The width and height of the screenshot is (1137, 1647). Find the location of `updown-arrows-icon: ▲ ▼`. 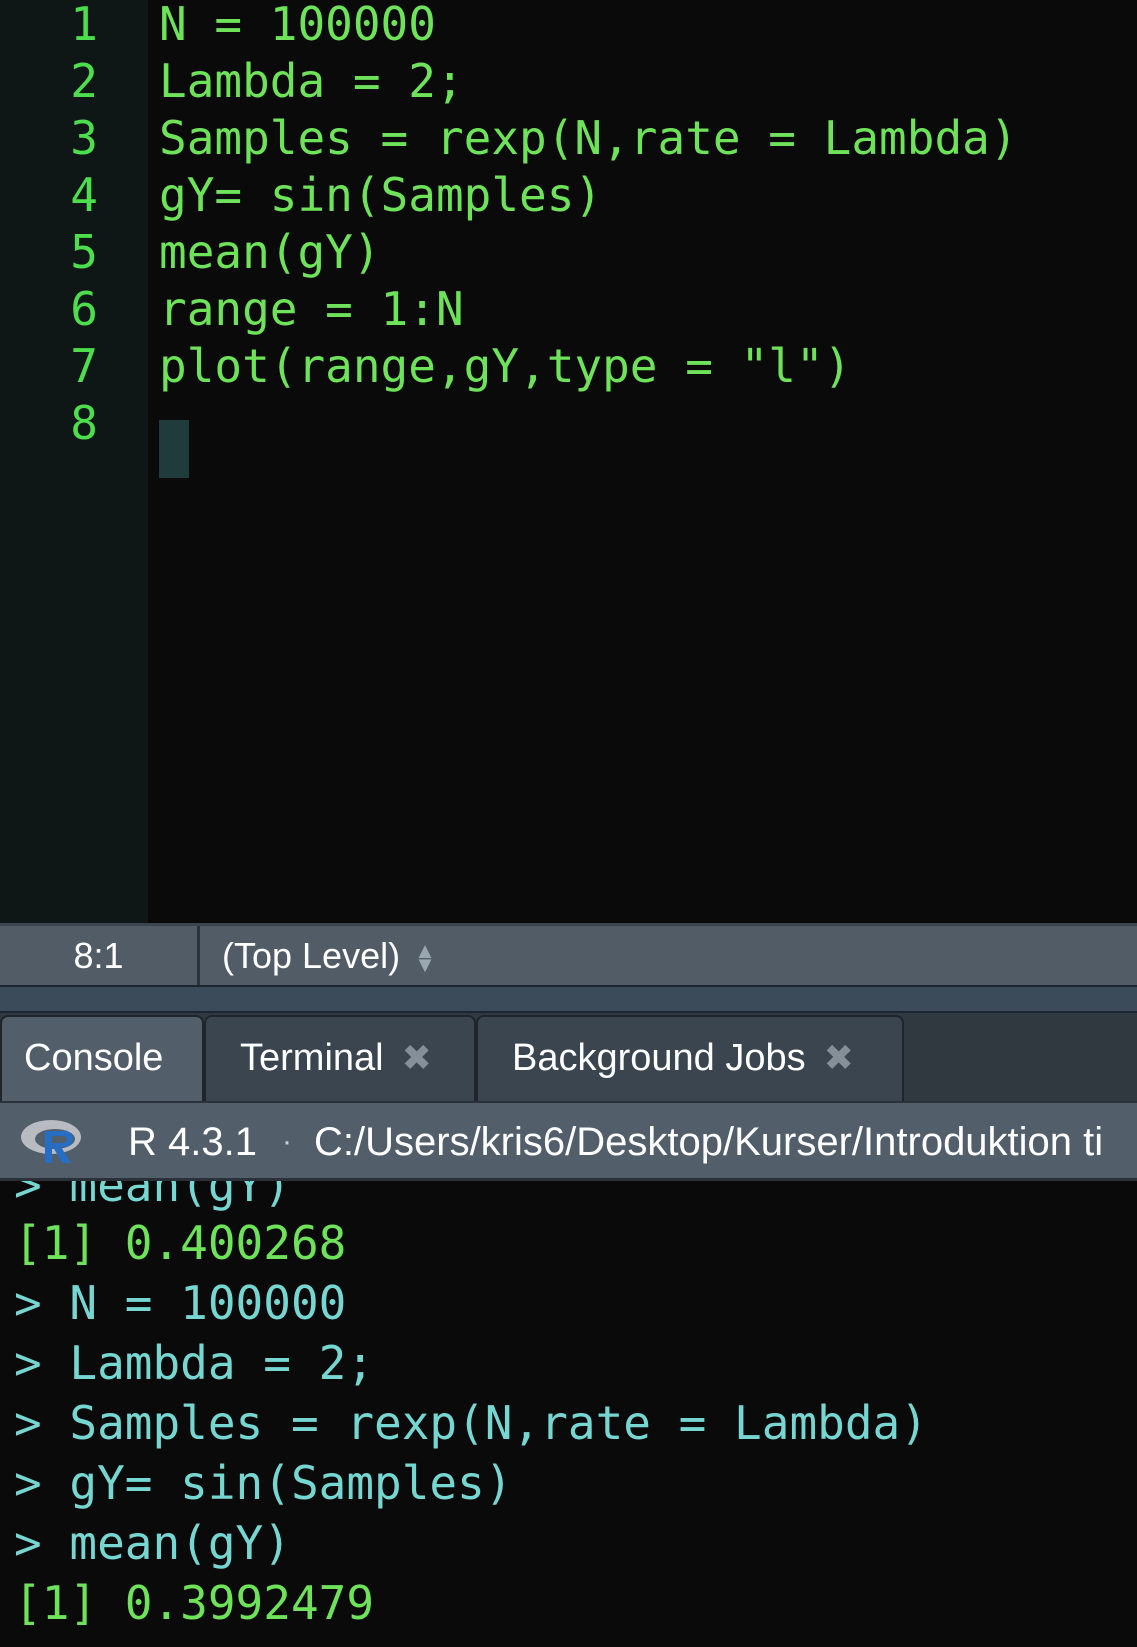

updown-arrows-icon: ▲ ▼ is located at coordinates (425, 958).